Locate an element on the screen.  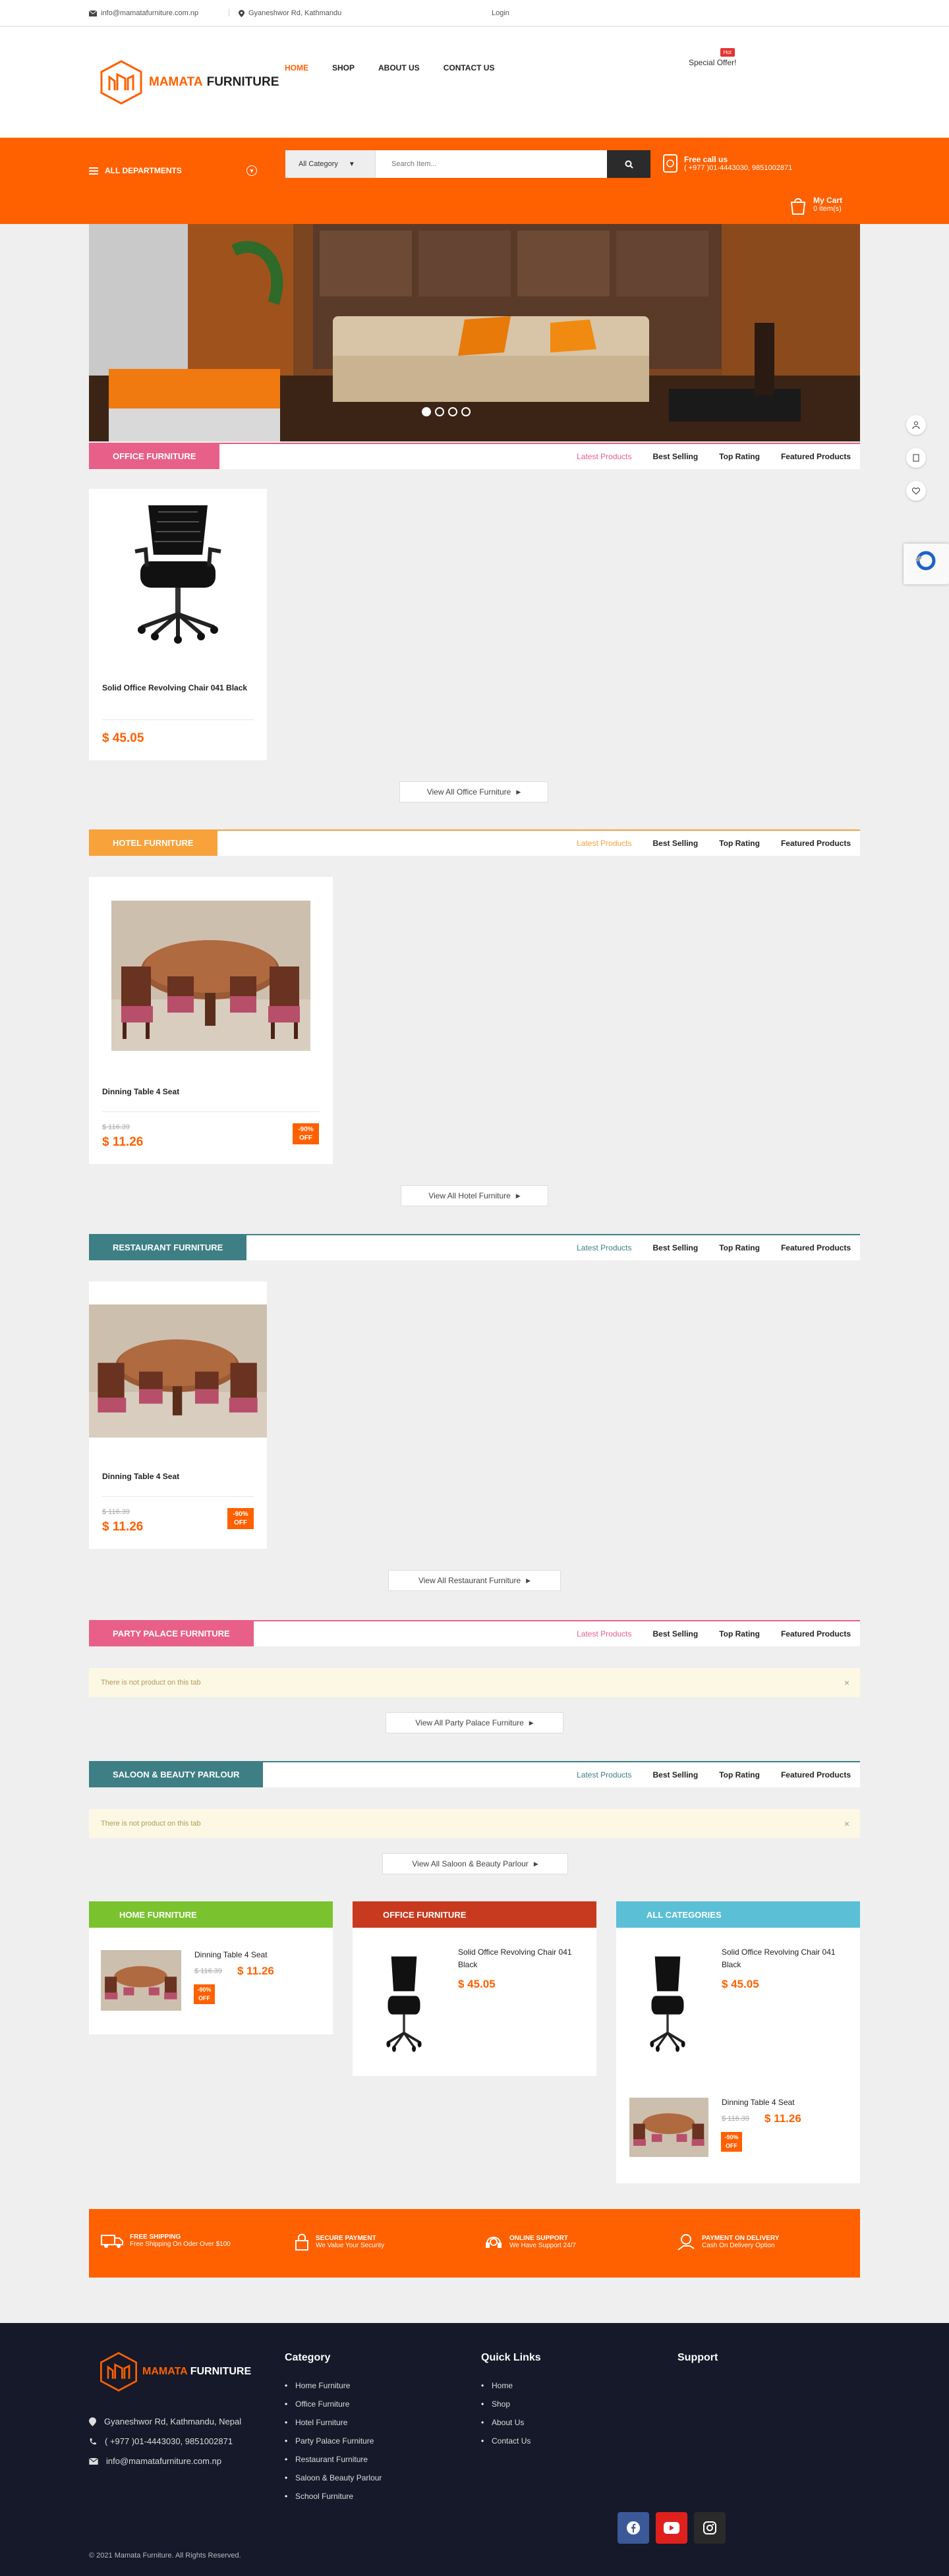
block-all-categories-title: ALL CATEGORIES is located at coordinates (738, 1914).